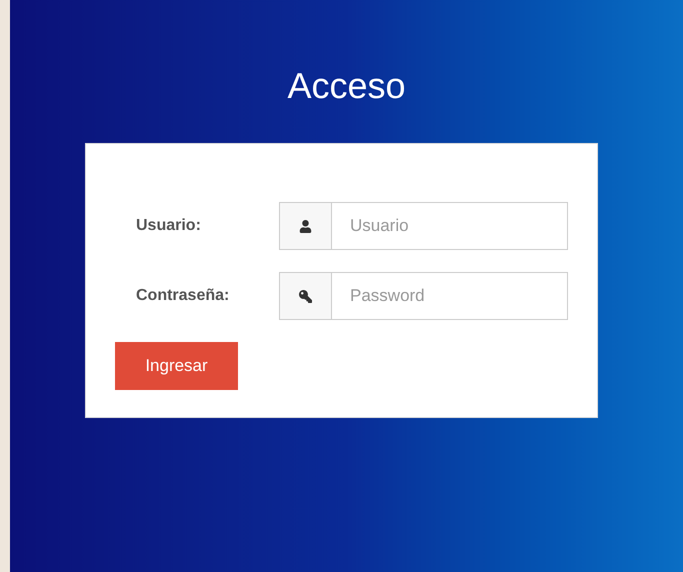 The width and height of the screenshot is (683, 572). I want to click on login-button: Ingresar, so click(176, 366).